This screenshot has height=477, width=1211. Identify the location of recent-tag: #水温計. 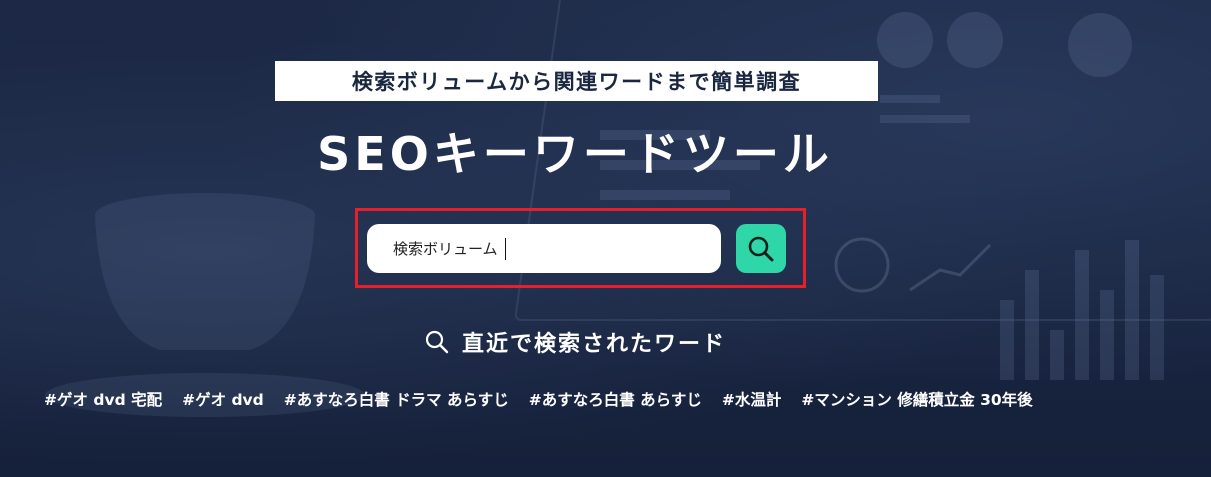
(752, 399).